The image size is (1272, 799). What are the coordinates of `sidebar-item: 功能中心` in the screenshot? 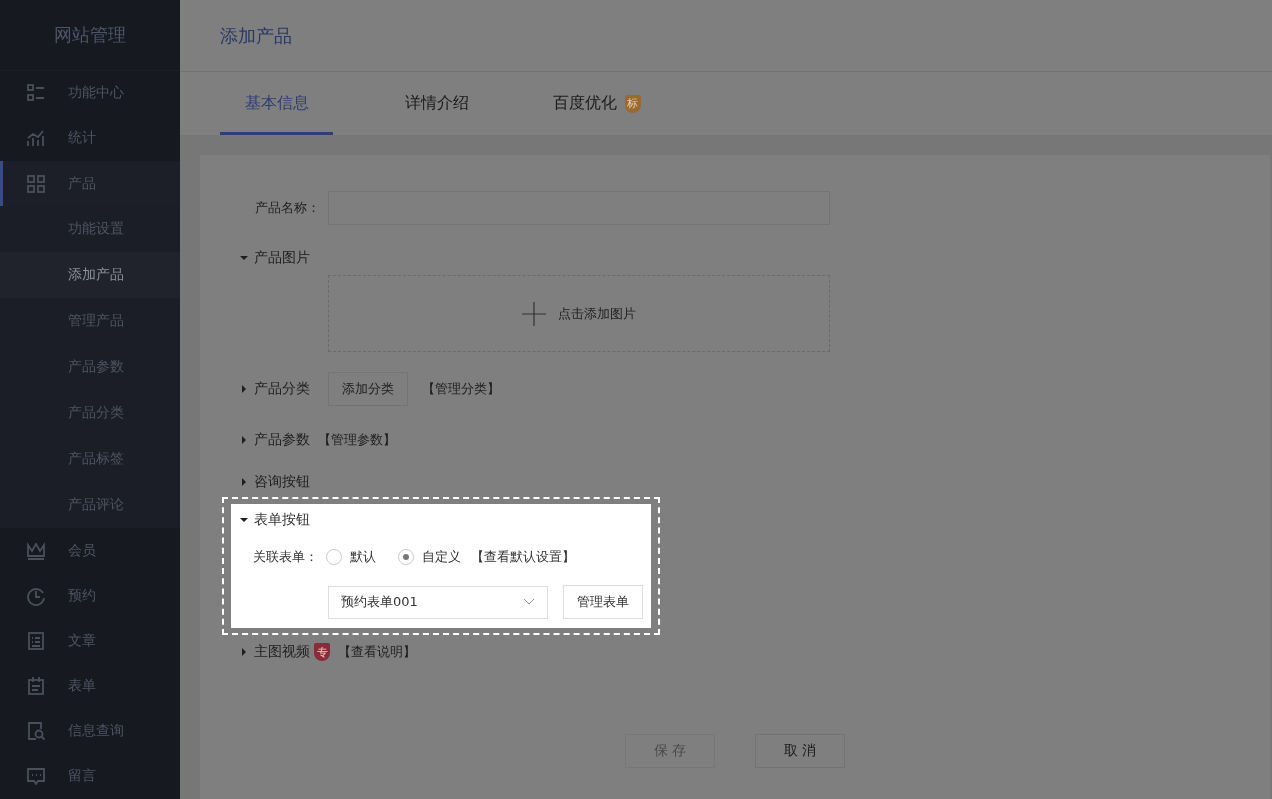 It's located at (90, 93).